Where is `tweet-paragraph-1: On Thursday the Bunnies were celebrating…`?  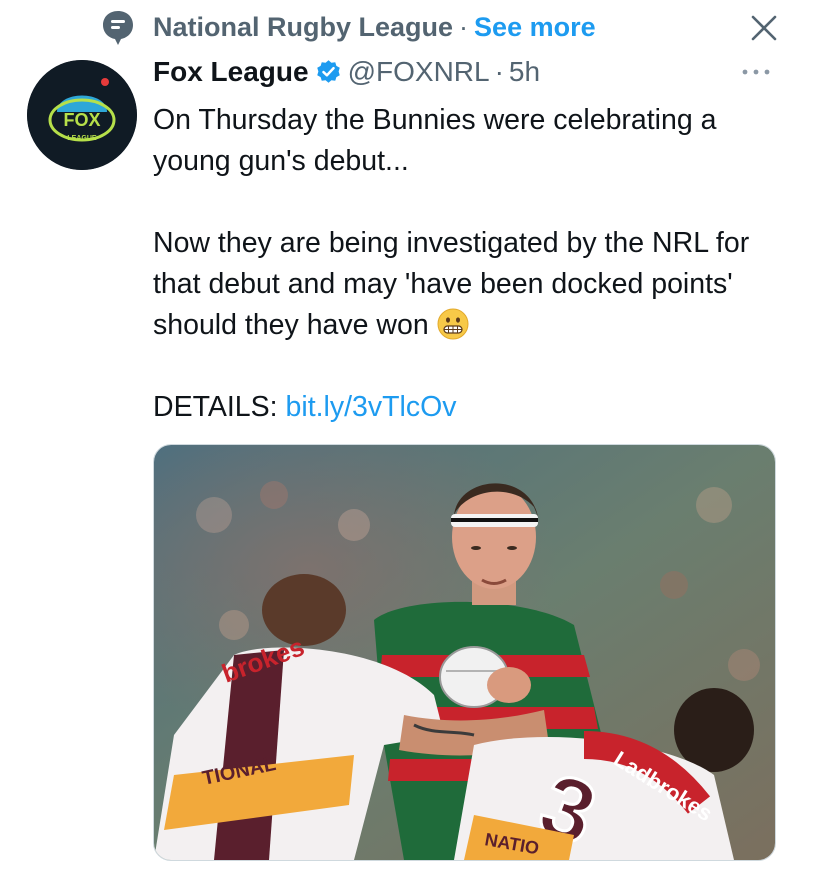
tweet-paragraph-1: On Thursday the Bunnies were celebrating… is located at coordinates (435, 140).